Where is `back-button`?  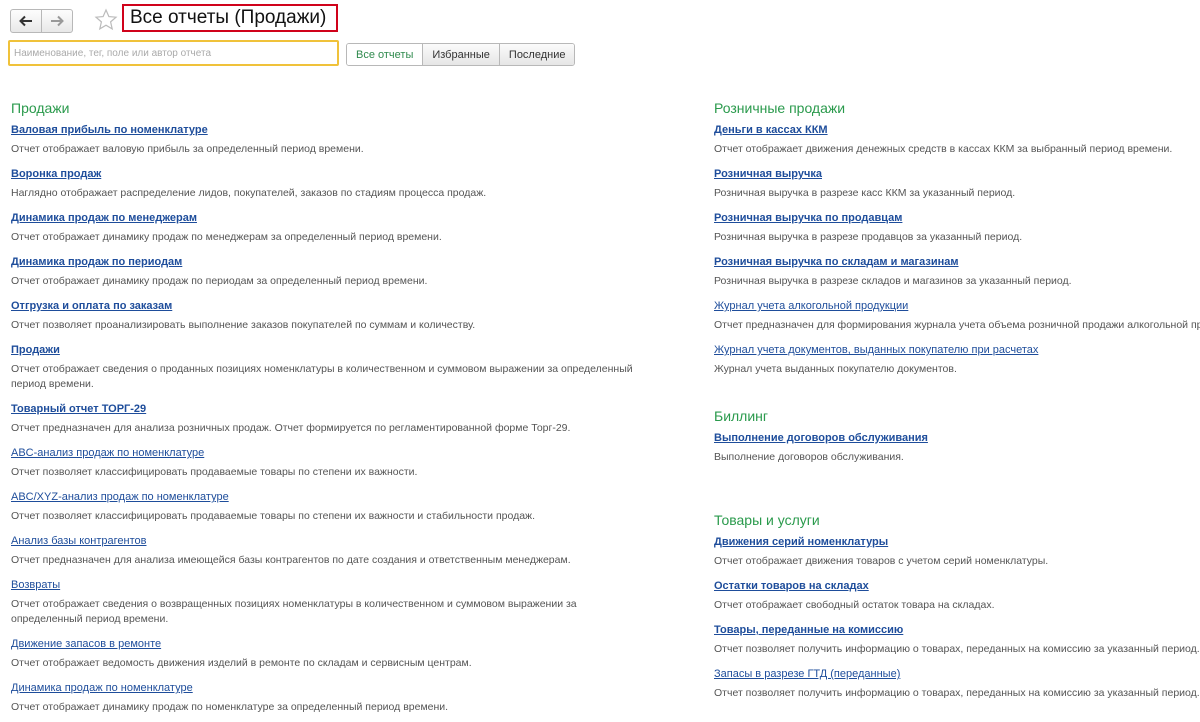 back-button is located at coordinates (26, 21).